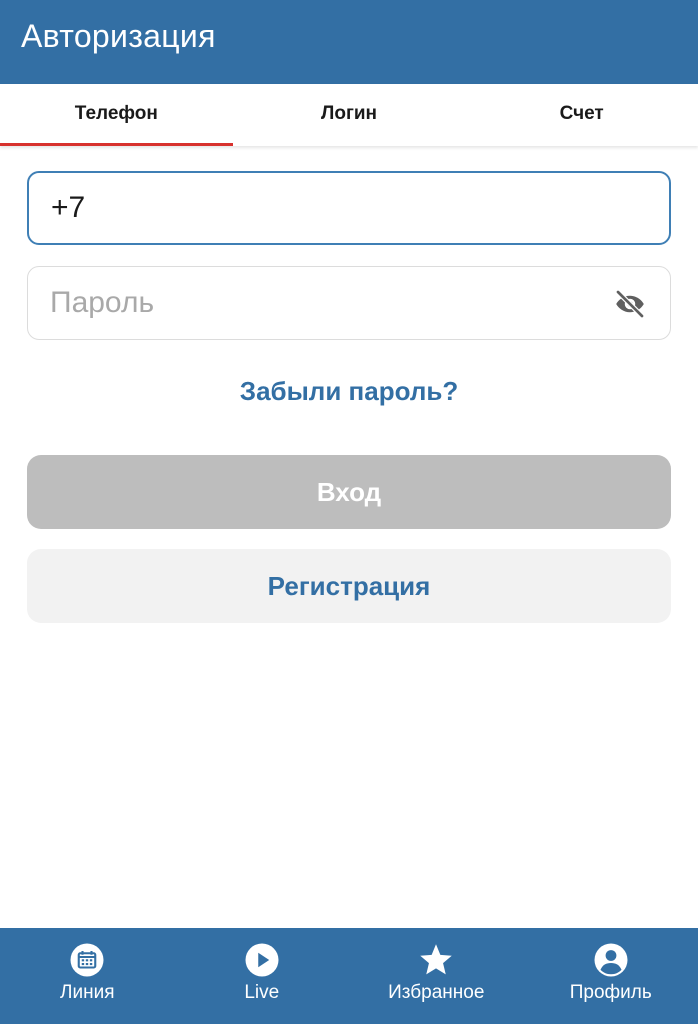 This screenshot has width=698, height=1024. Describe the element at coordinates (610, 992) in the screenshot. I see `nav-label: Профиль` at that location.